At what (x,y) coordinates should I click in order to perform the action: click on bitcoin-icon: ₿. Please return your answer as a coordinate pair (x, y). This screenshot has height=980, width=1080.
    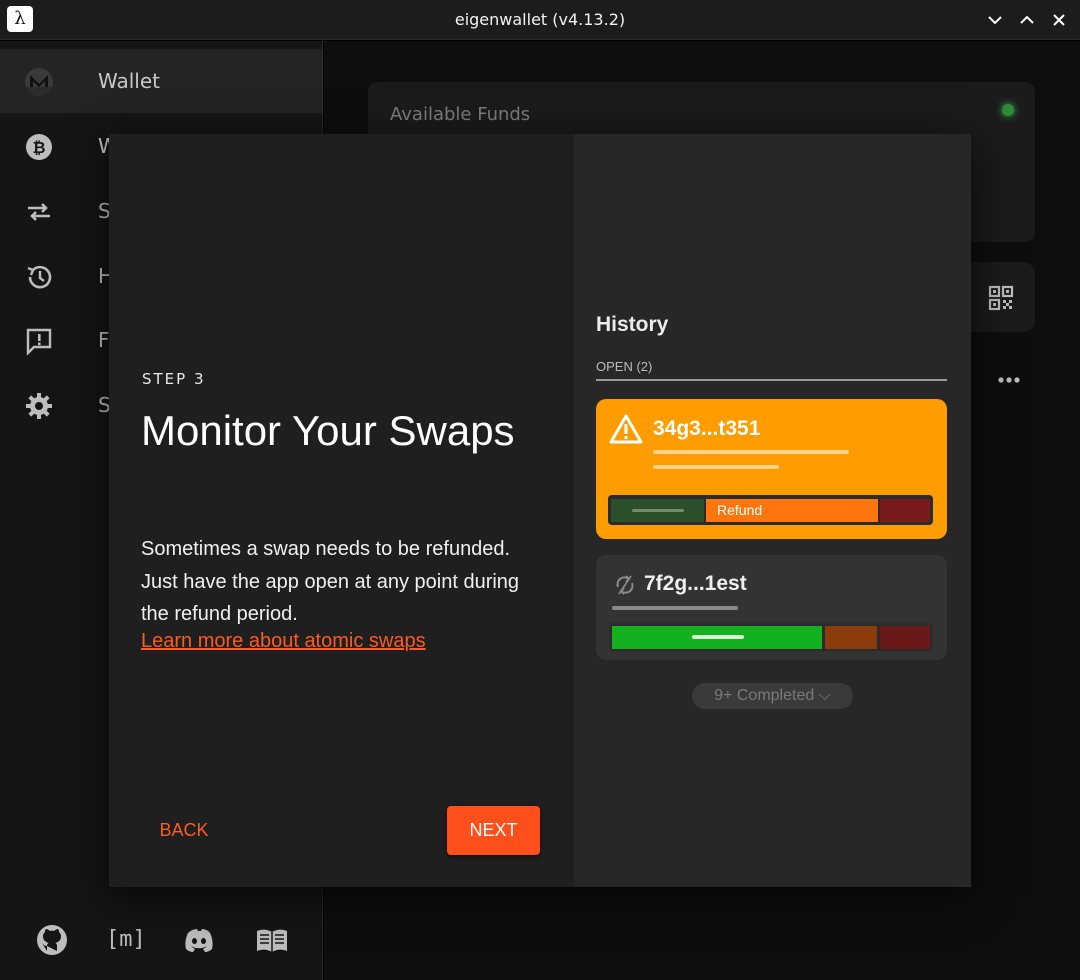
    Looking at the image, I should click on (39, 147).